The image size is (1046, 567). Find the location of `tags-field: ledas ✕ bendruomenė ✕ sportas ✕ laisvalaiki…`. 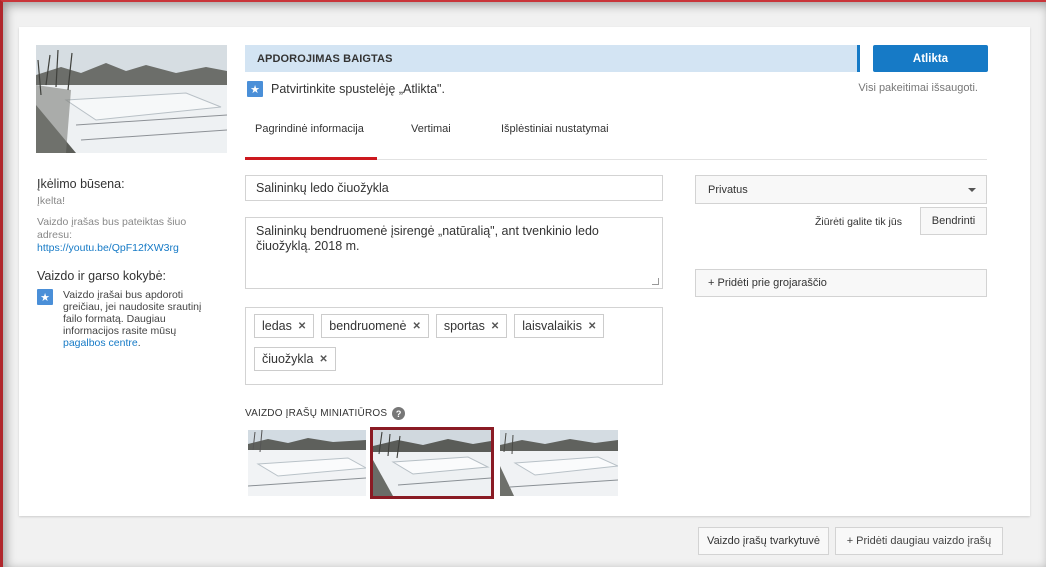

tags-field: ledas ✕ bendruomenė ✕ sportas ✕ laisvalaiki… is located at coordinates (454, 346).